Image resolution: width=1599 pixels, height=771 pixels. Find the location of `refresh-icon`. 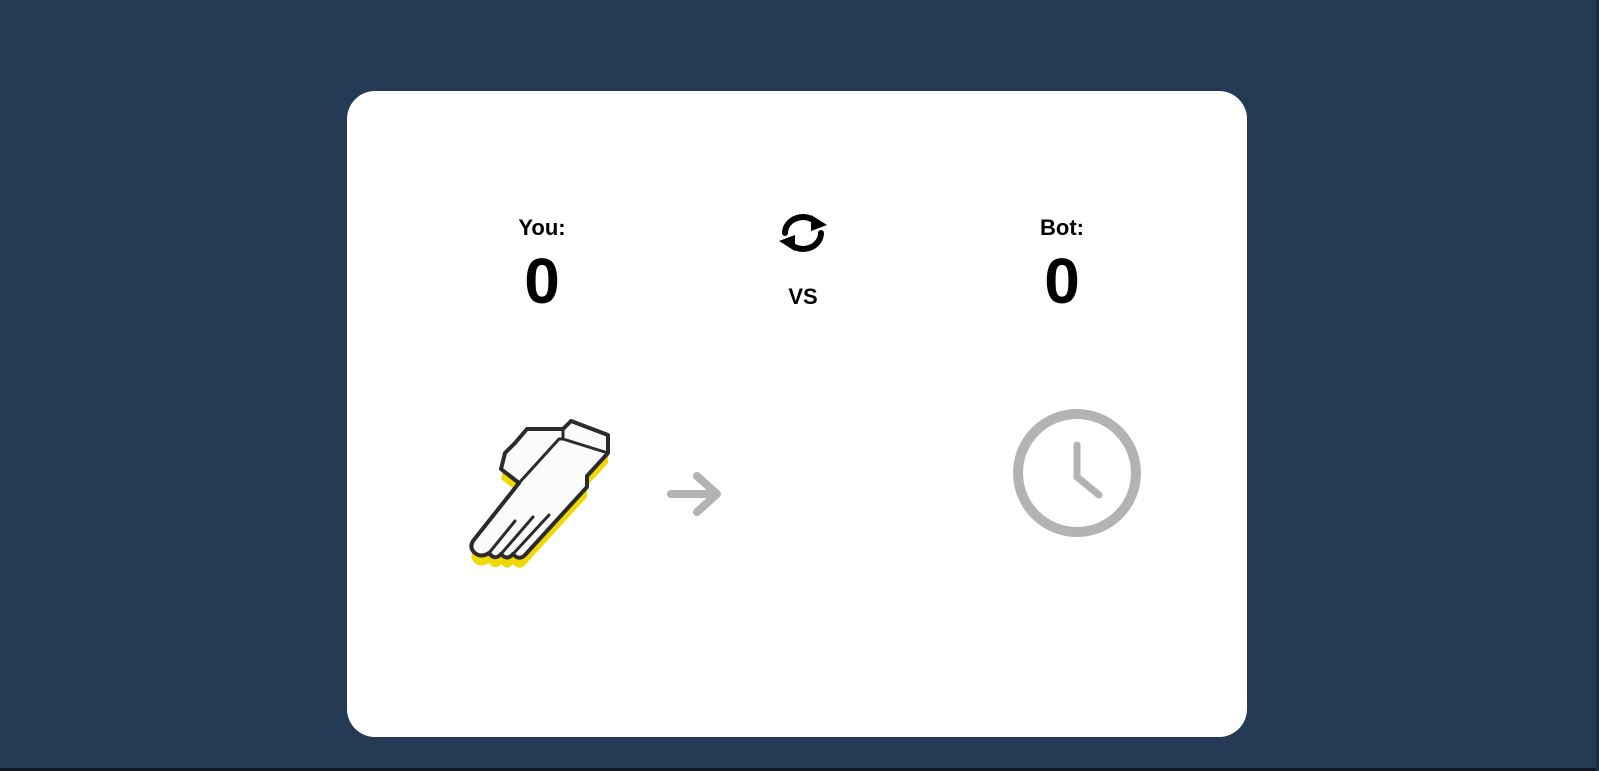

refresh-icon is located at coordinates (803, 233).